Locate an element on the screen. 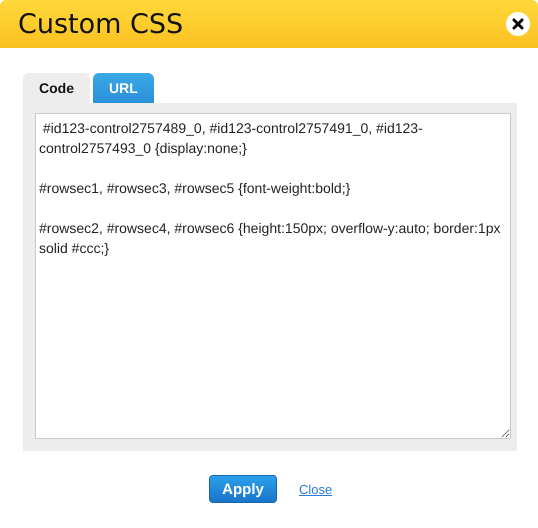 This screenshot has width=538, height=528. apply-button: Apply is located at coordinates (243, 489).